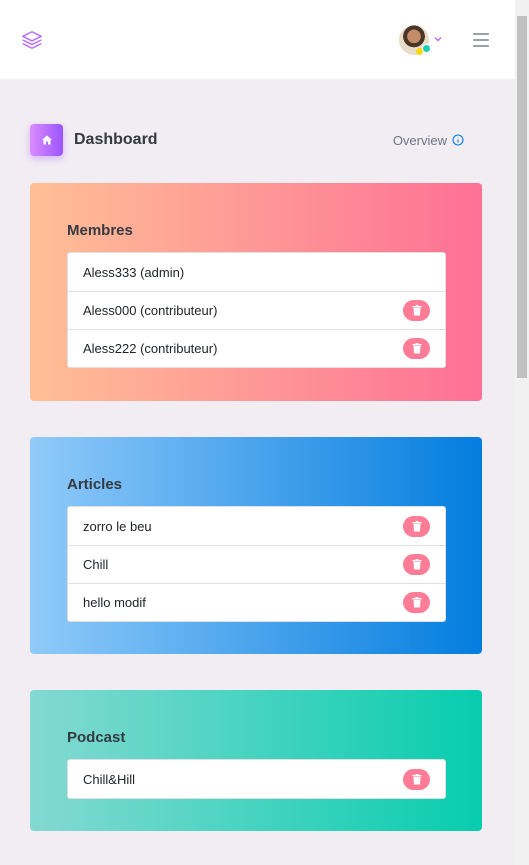 The image size is (529, 865). Describe the element at coordinates (256, 272) in the screenshot. I see `list-item: Aless333 (admin)` at that location.